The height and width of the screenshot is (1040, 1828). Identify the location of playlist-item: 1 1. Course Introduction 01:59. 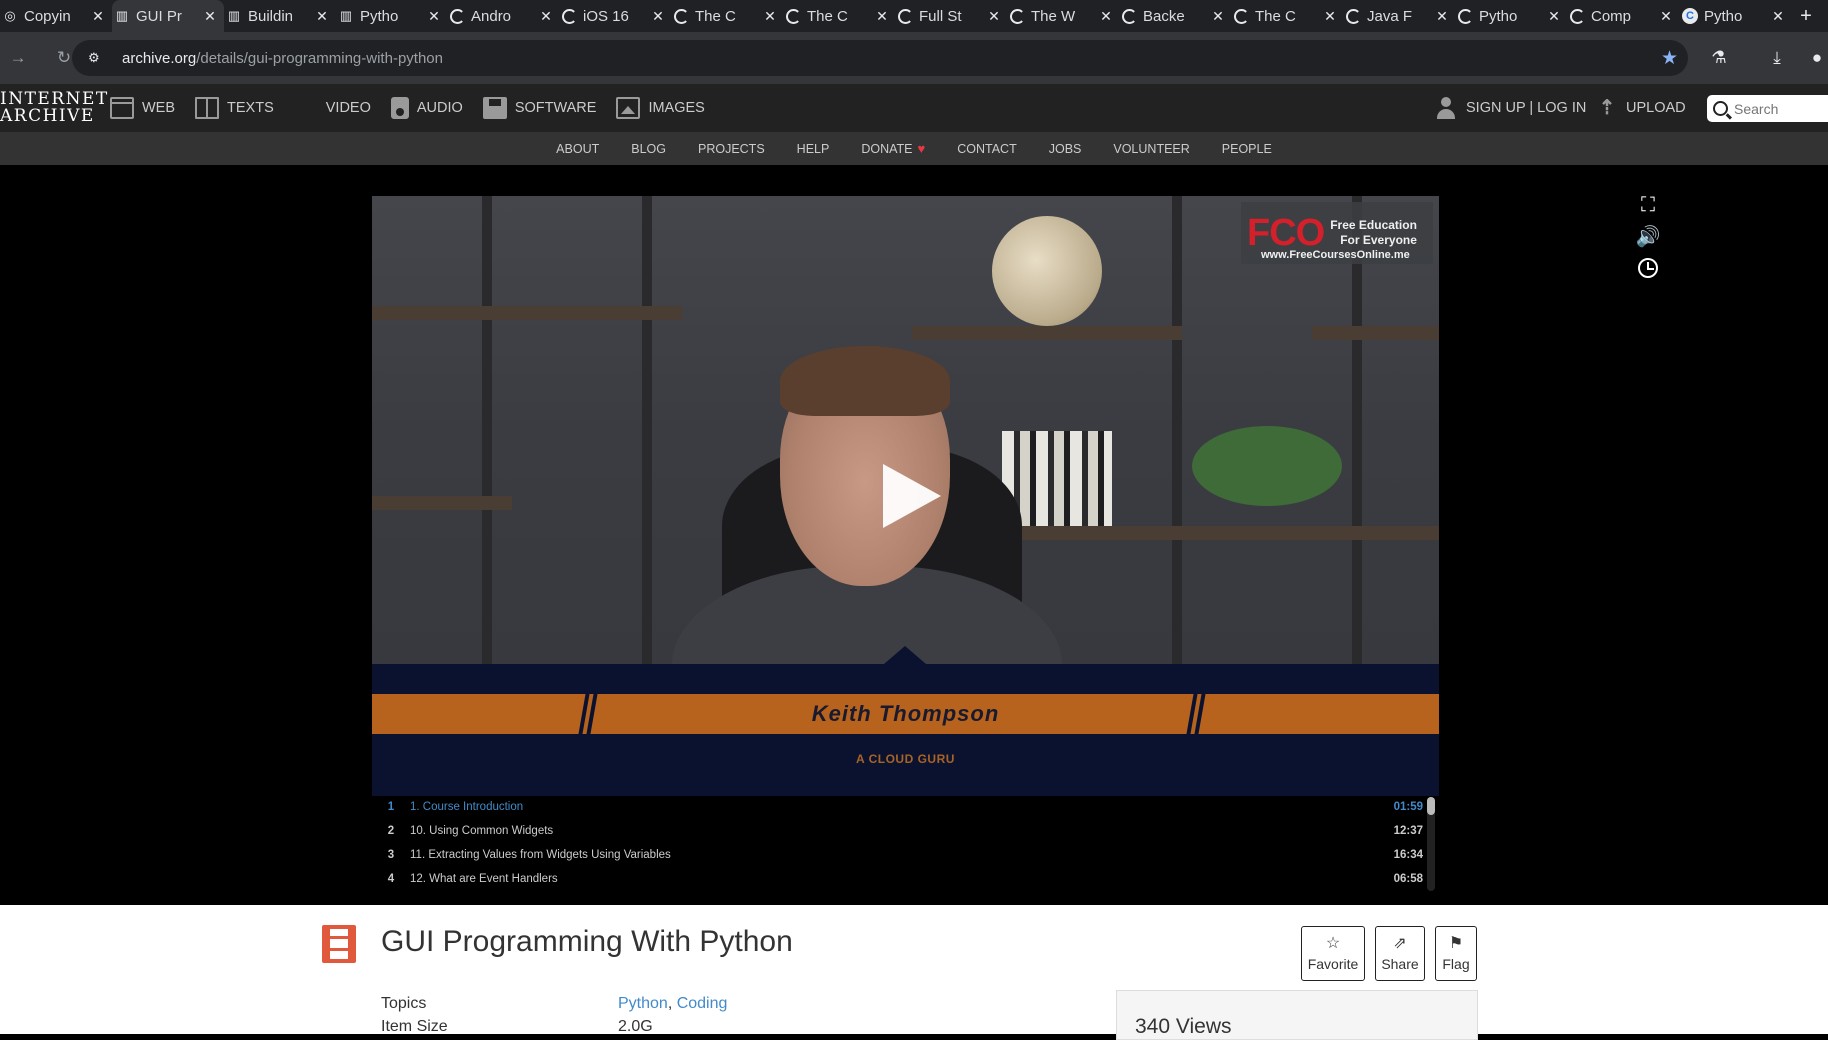
(905, 807).